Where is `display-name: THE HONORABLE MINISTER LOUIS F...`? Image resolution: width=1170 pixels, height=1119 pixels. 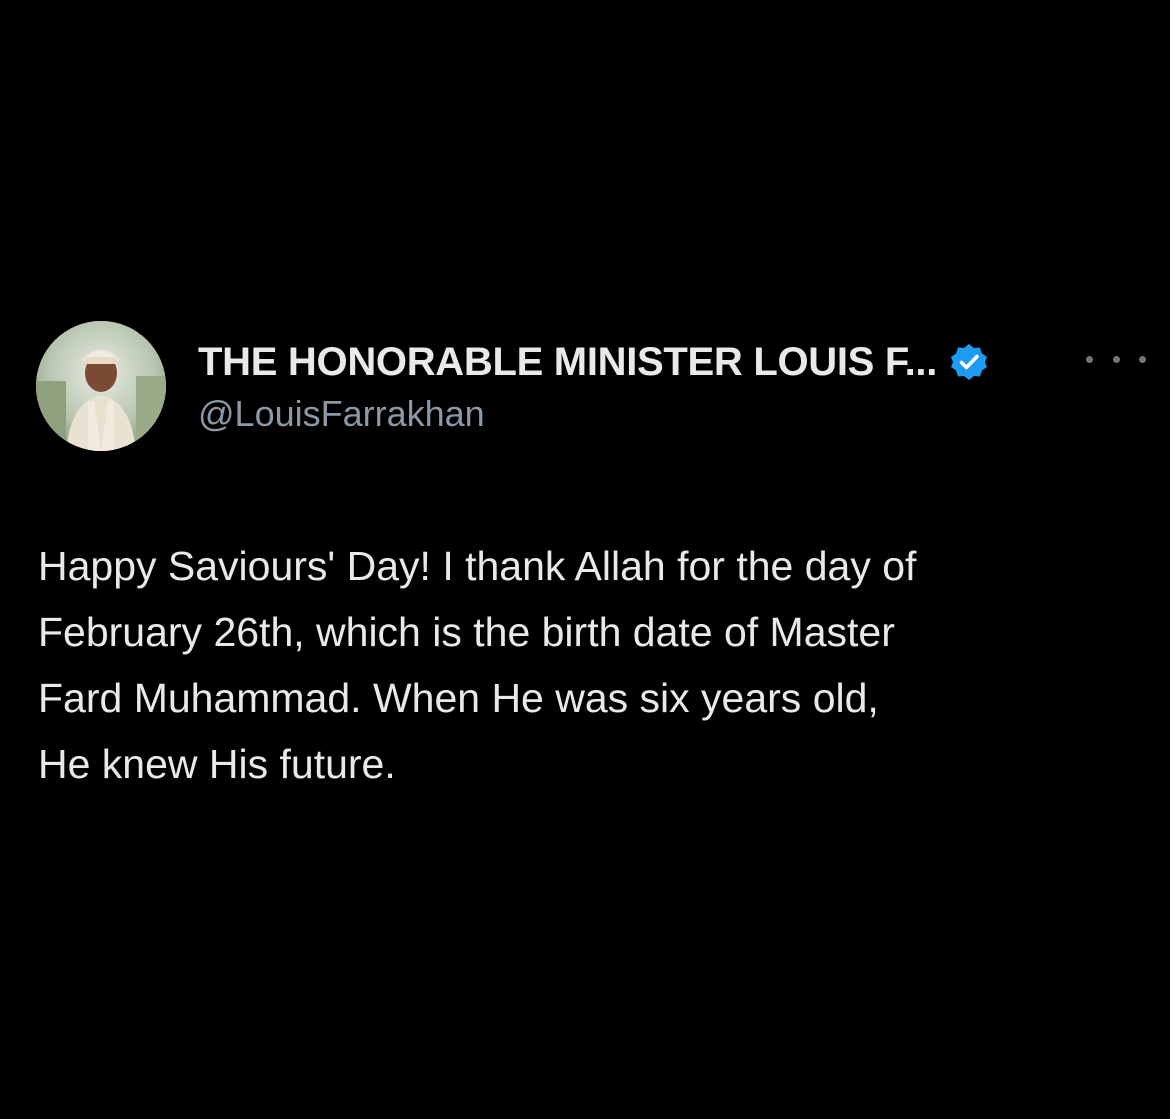 display-name: THE HONORABLE MINISTER LOUIS F... is located at coordinates (567, 362).